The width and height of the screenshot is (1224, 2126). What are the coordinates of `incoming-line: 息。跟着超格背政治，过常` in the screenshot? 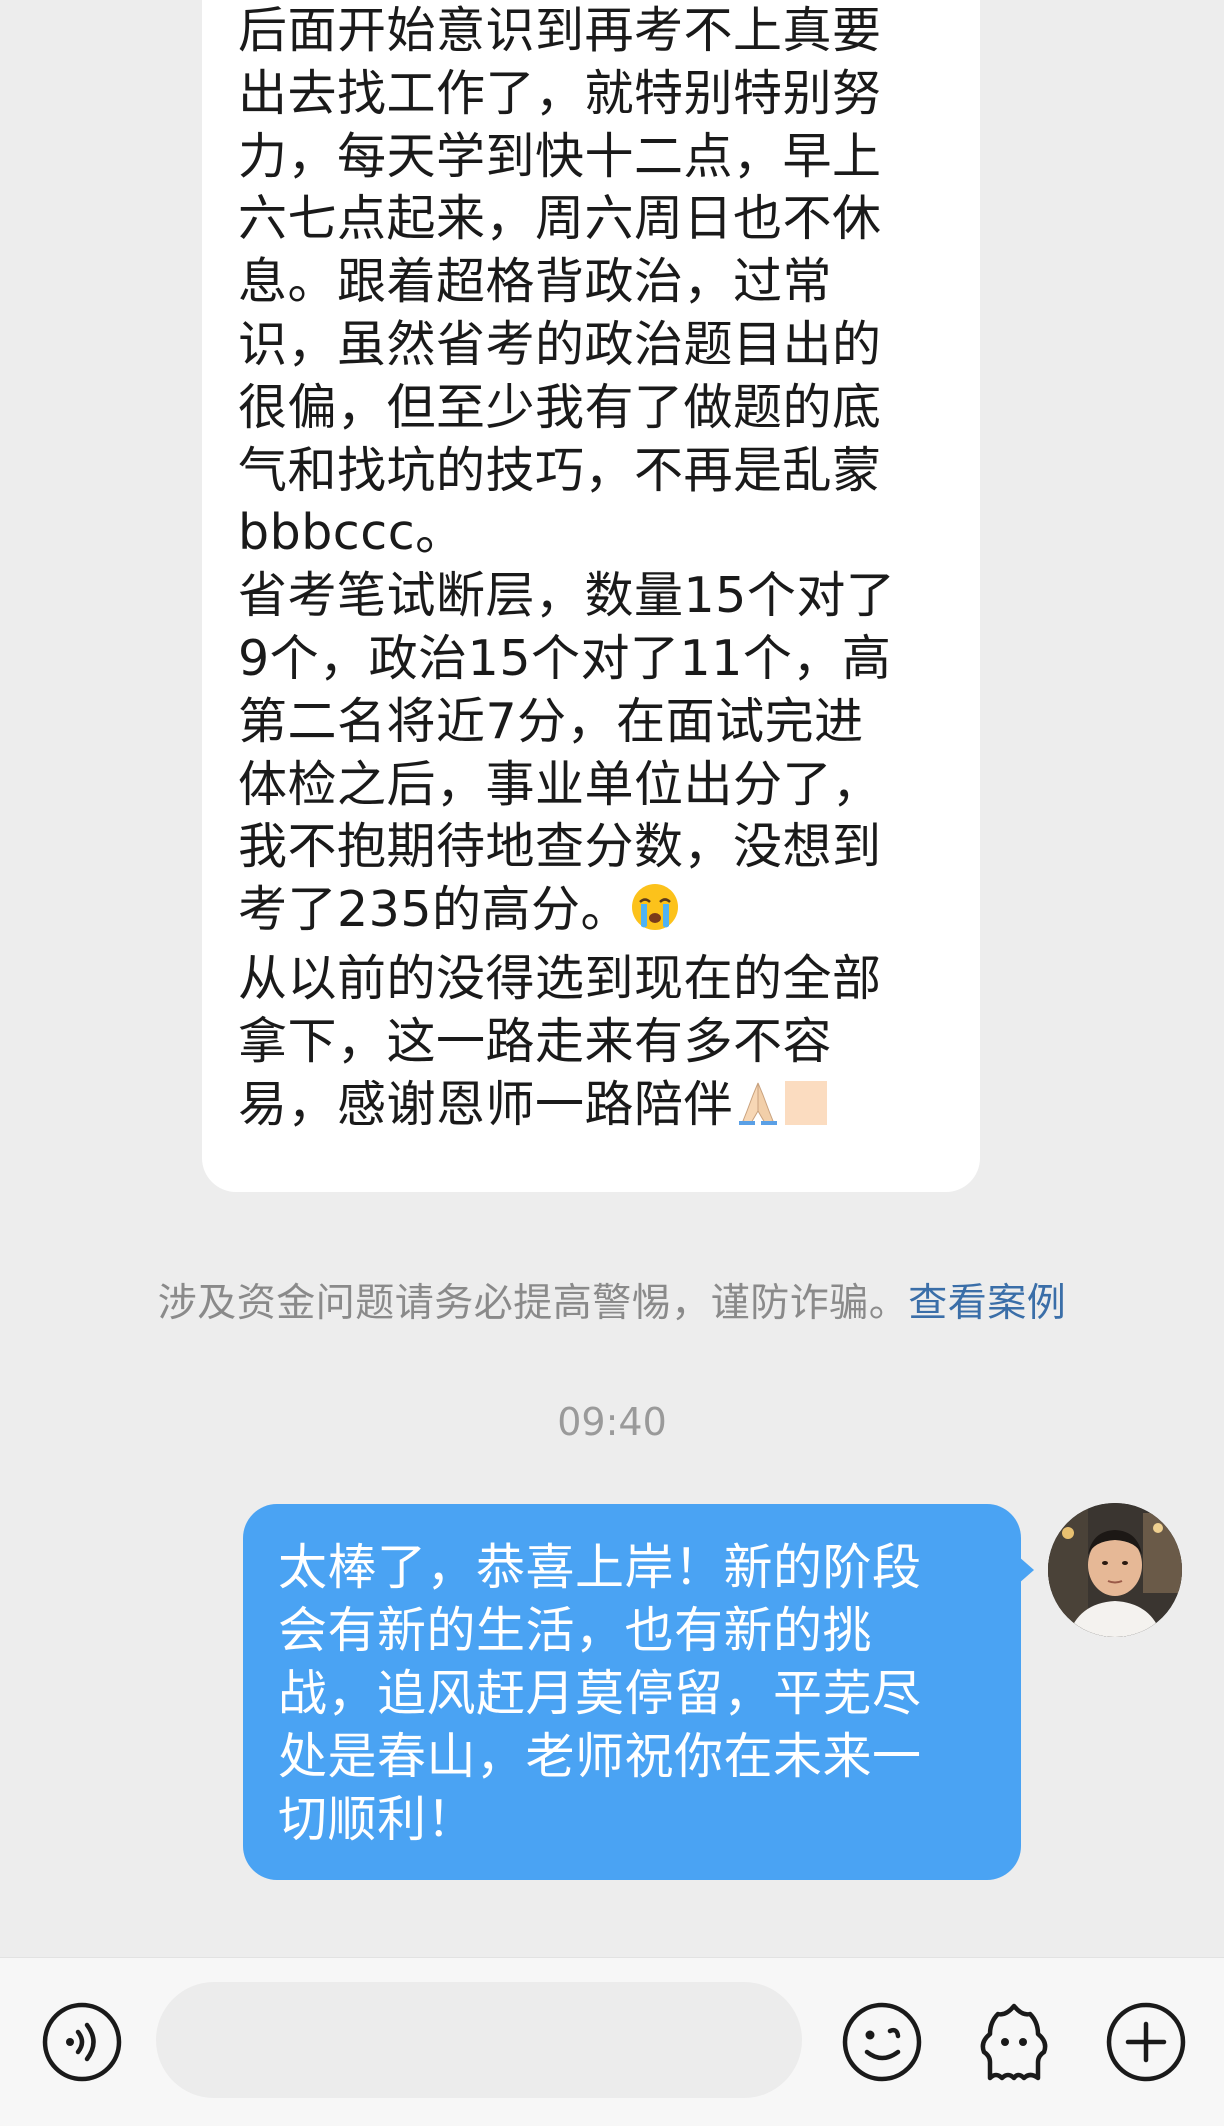 It's located at (535, 282).